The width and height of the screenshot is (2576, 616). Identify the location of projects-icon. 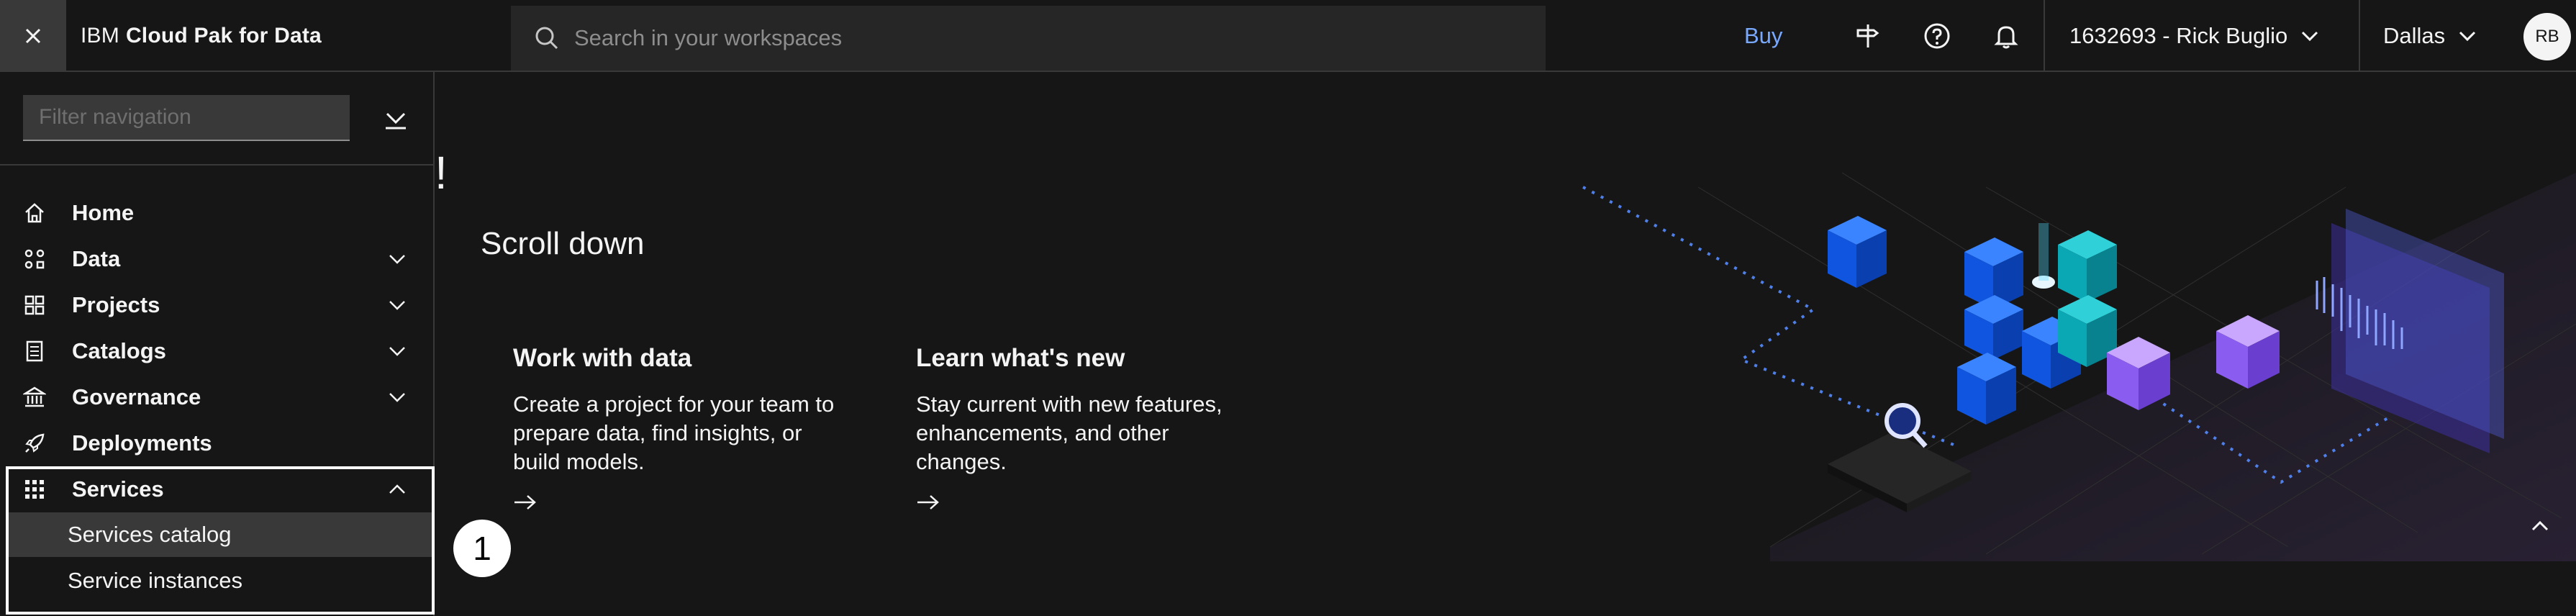
(34, 305).